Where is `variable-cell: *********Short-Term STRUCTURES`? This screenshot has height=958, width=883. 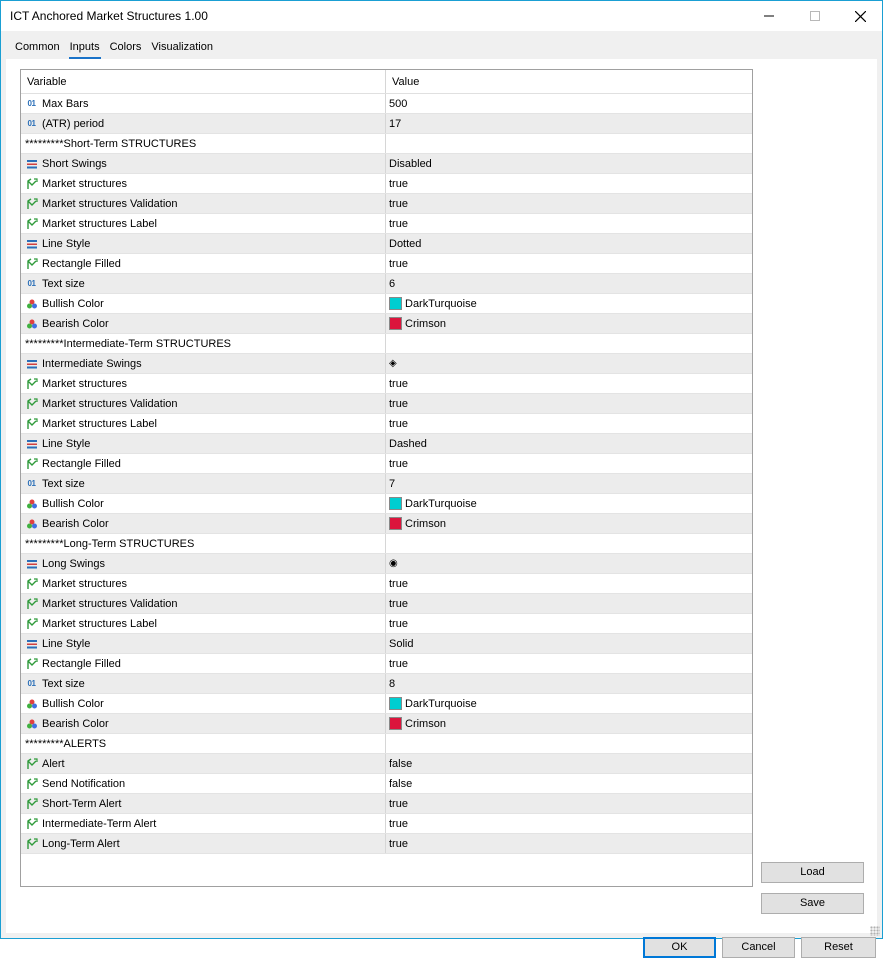
variable-cell: *********Short-Term STRUCTURES is located at coordinates (203, 143).